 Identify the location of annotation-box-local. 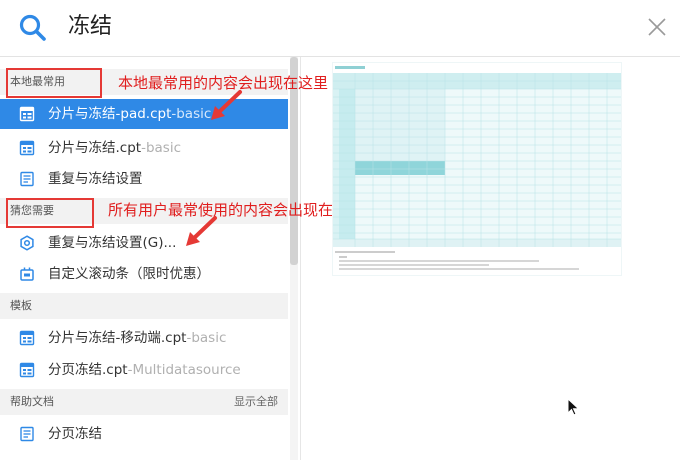
(54, 83).